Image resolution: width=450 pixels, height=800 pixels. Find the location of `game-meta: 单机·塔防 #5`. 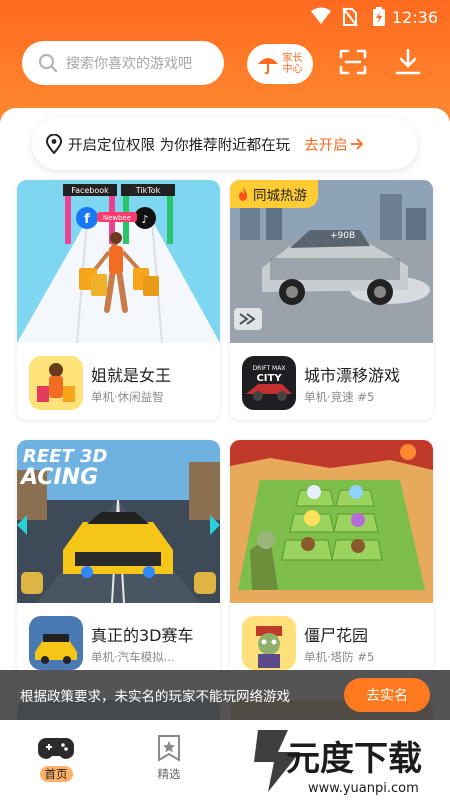

game-meta: 单机·塔防 #5 is located at coordinates (339, 657).